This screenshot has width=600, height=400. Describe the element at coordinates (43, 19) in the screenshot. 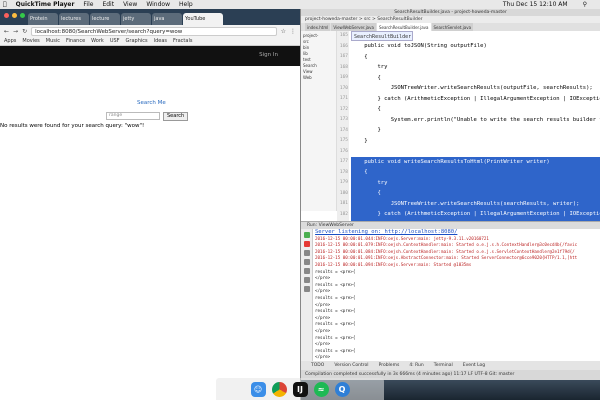

I see `browser-tab: Protein` at that location.